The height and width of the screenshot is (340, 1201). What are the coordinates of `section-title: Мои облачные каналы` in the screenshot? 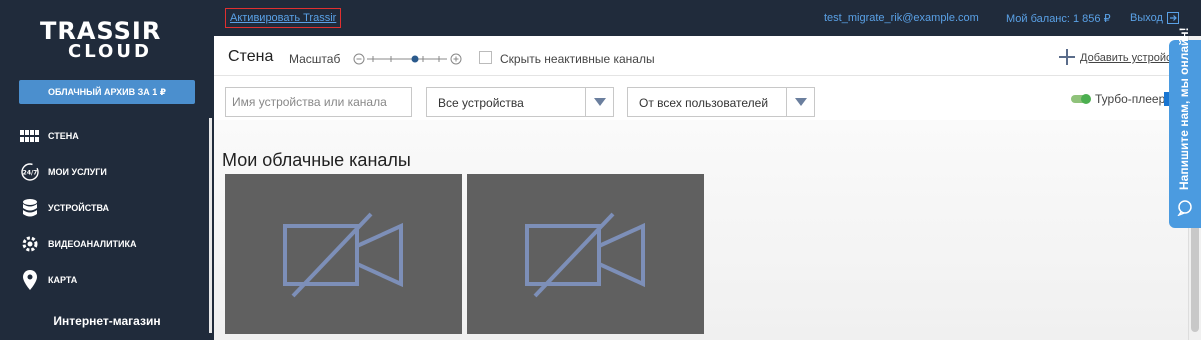 It's located at (316, 160).